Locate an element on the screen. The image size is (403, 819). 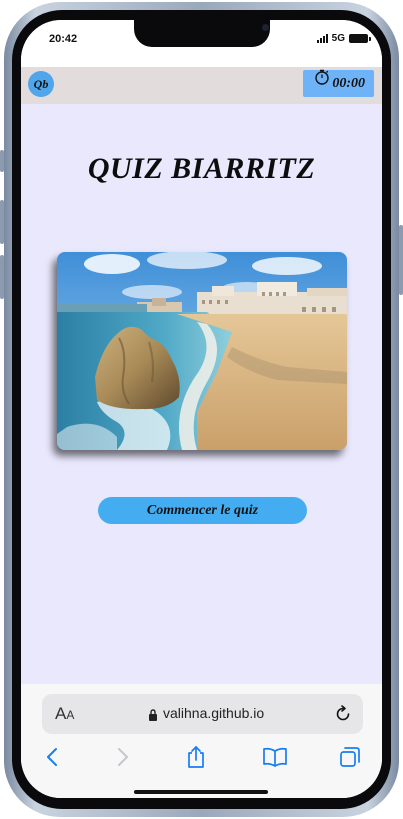
volume-down-button is located at coordinates (2, 277).